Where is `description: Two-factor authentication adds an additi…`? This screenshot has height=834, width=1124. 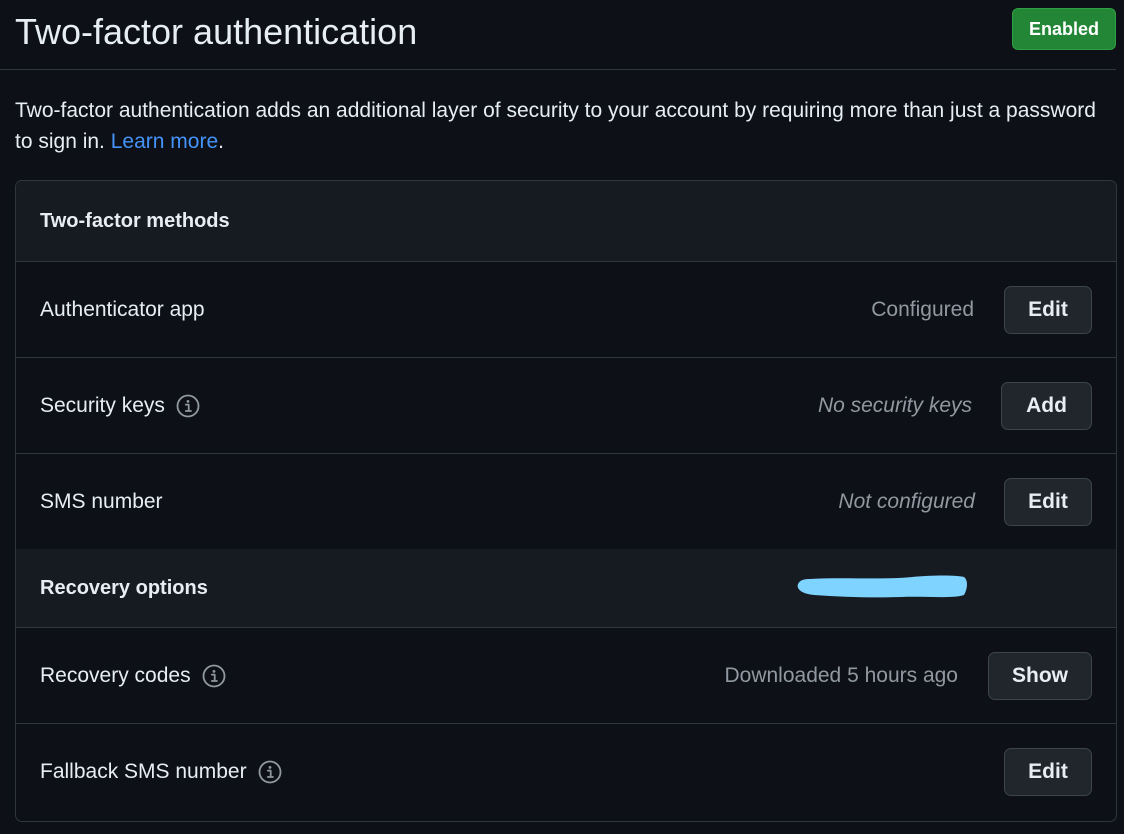
description: Two-factor authentication adds an additi… is located at coordinates (565, 126).